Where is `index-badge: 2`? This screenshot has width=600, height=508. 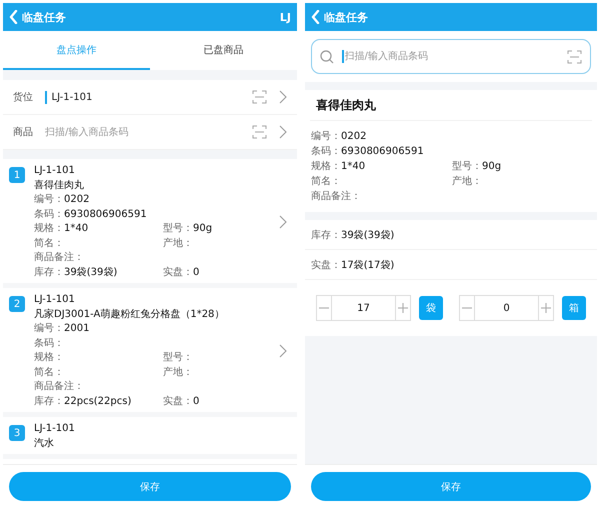
index-badge: 2 is located at coordinates (17, 304).